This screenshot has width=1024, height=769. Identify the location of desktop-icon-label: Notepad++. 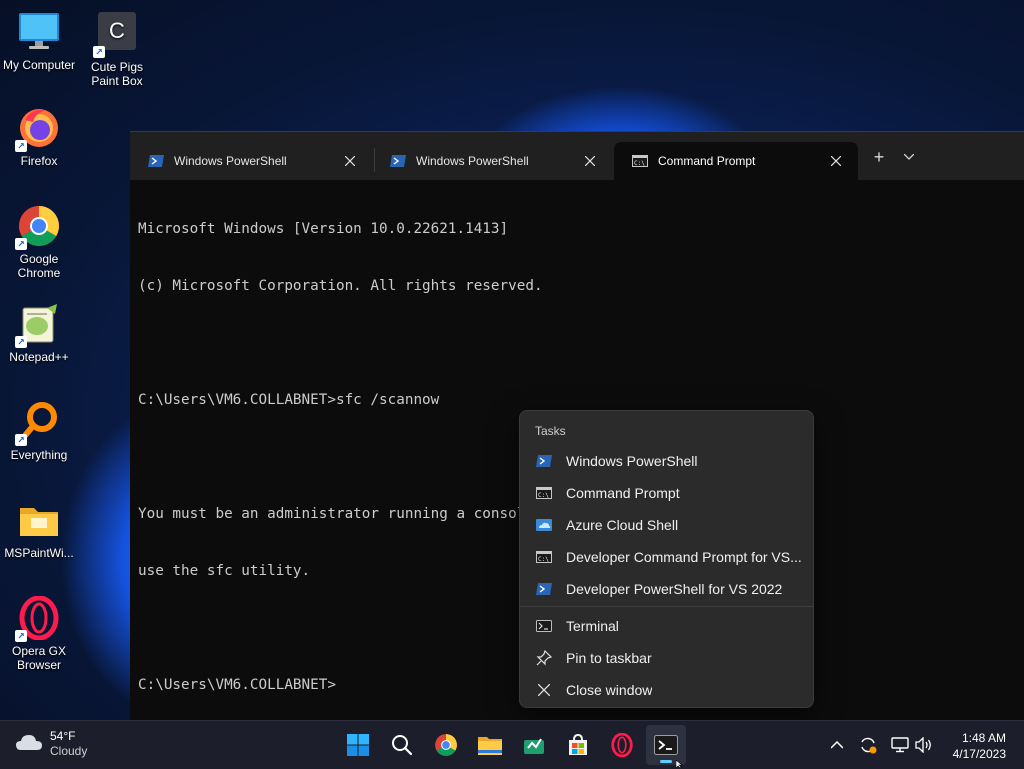
(39, 357).